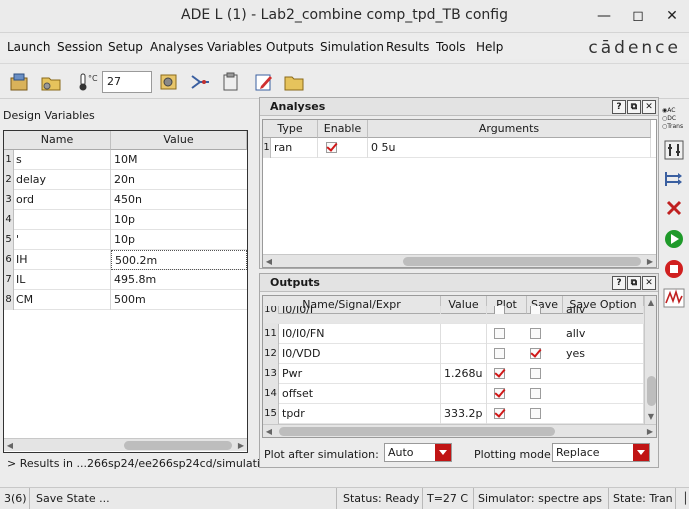 The width and height of the screenshot is (689, 509). I want to click on output-name: tpdr, so click(360, 414).